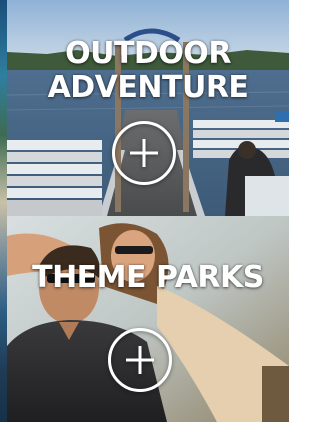 The height and width of the screenshot is (422, 320). What do you see at coordinates (148, 87) in the screenshot?
I see `tile-title: ADVENTURE` at bounding box center [148, 87].